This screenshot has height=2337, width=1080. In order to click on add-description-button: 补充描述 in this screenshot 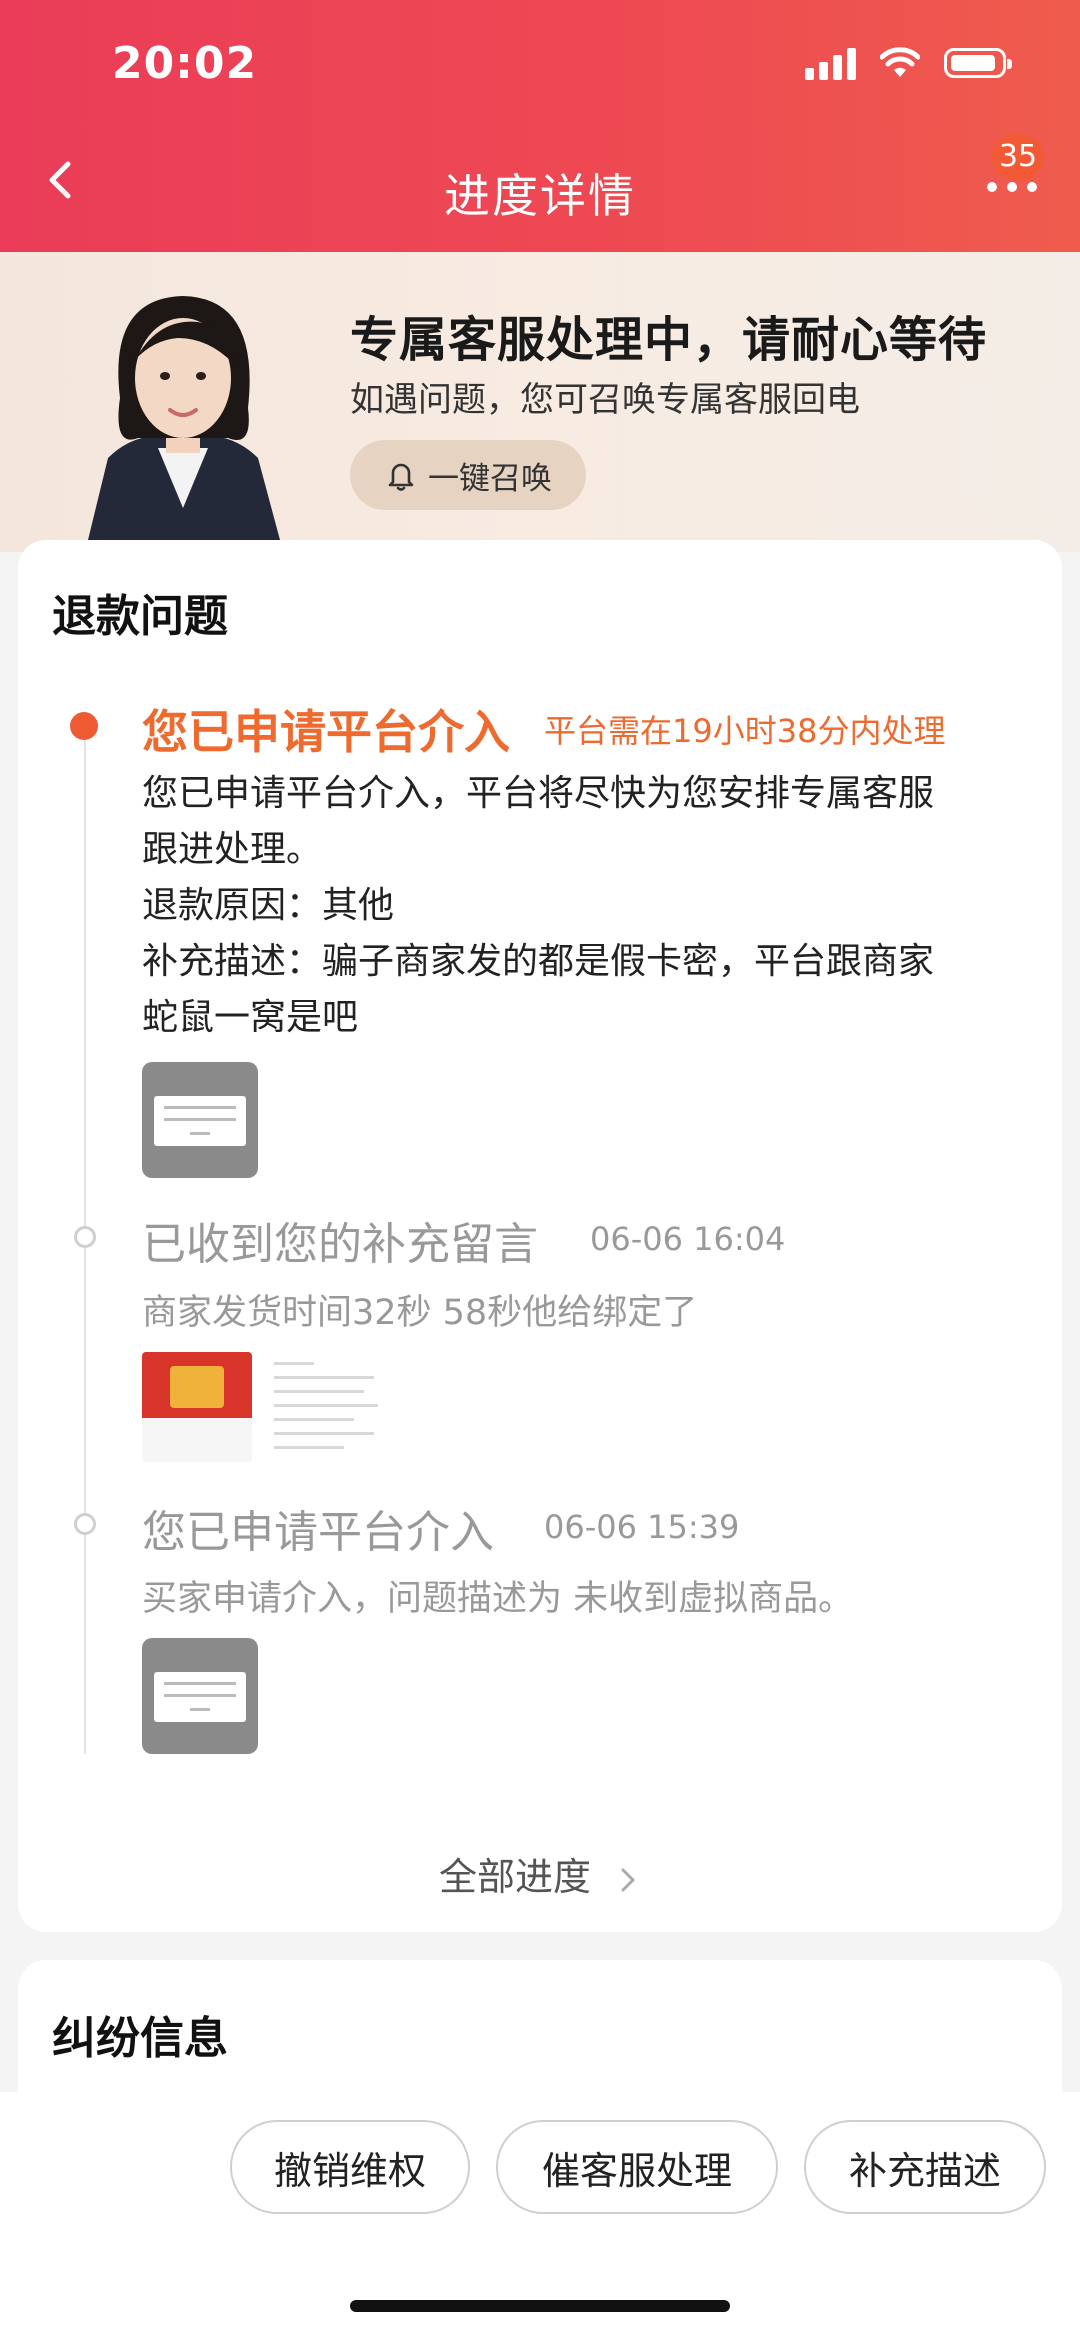, I will do `click(925, 2167)`.